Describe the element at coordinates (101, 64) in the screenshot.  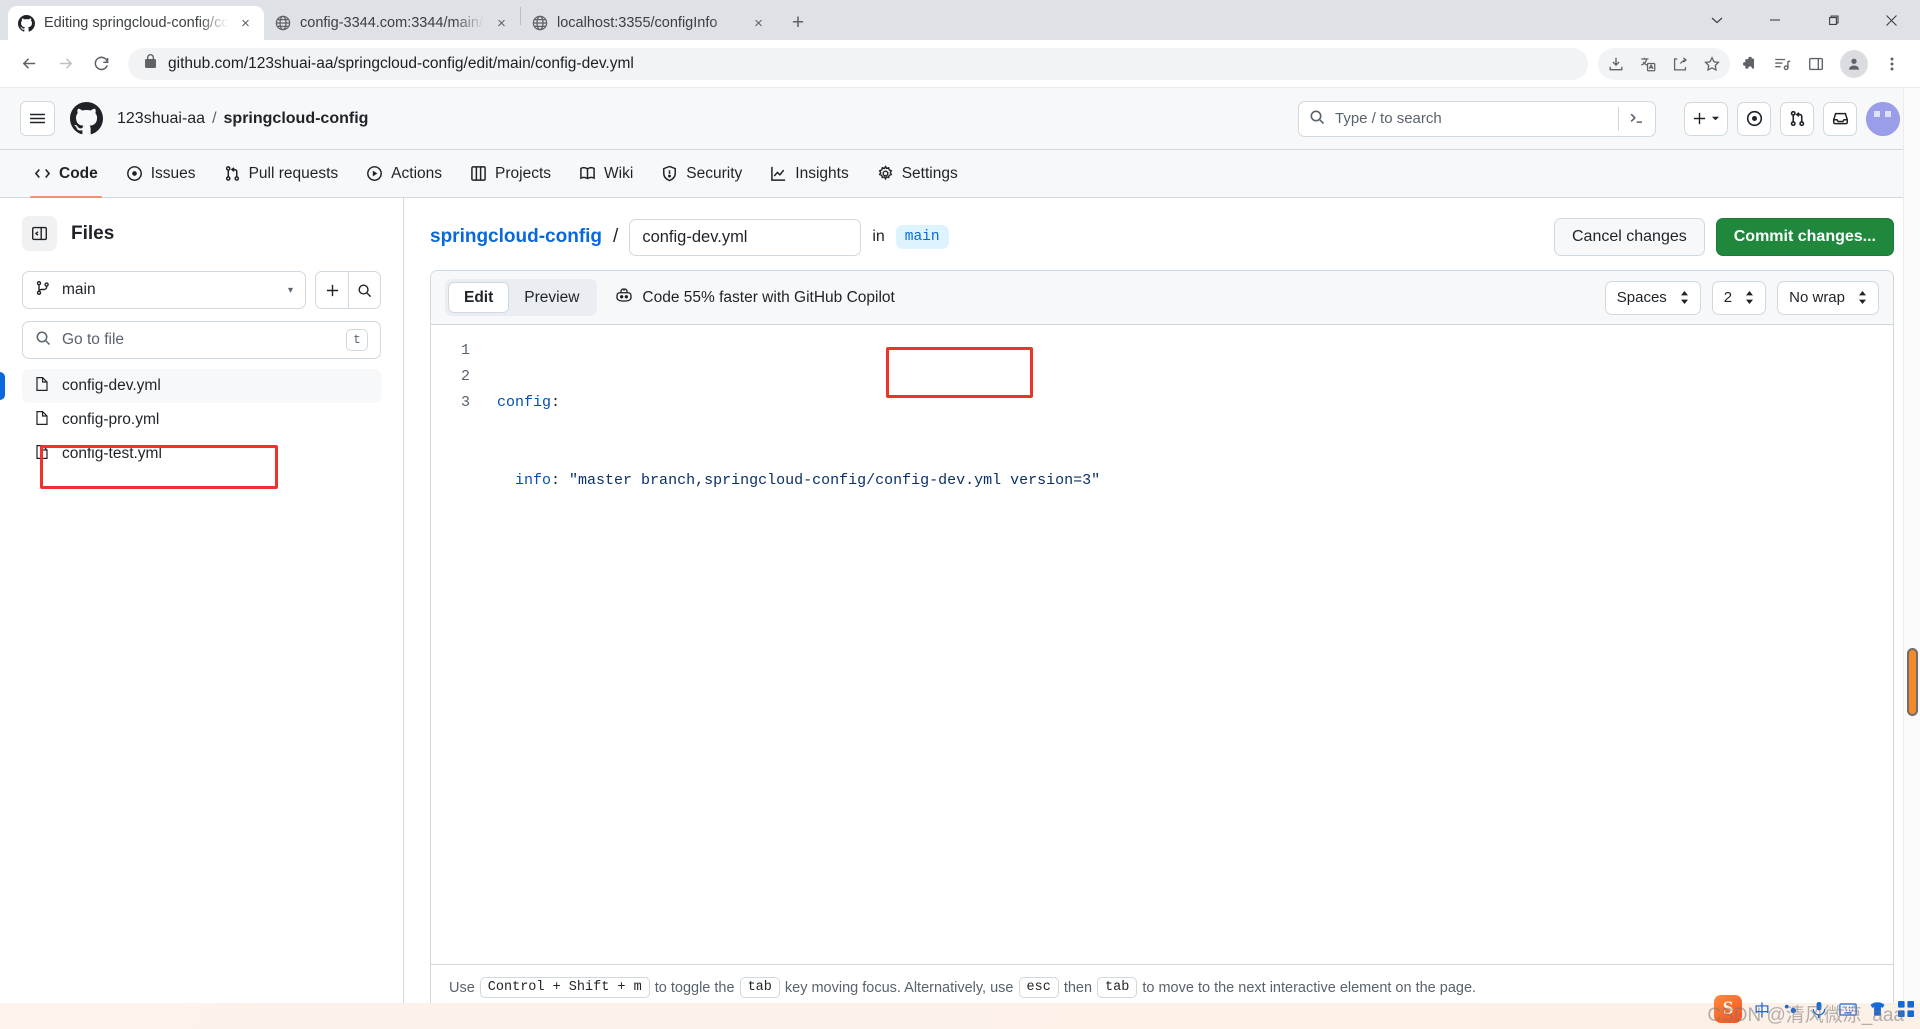
I see `reload-button` at that location.